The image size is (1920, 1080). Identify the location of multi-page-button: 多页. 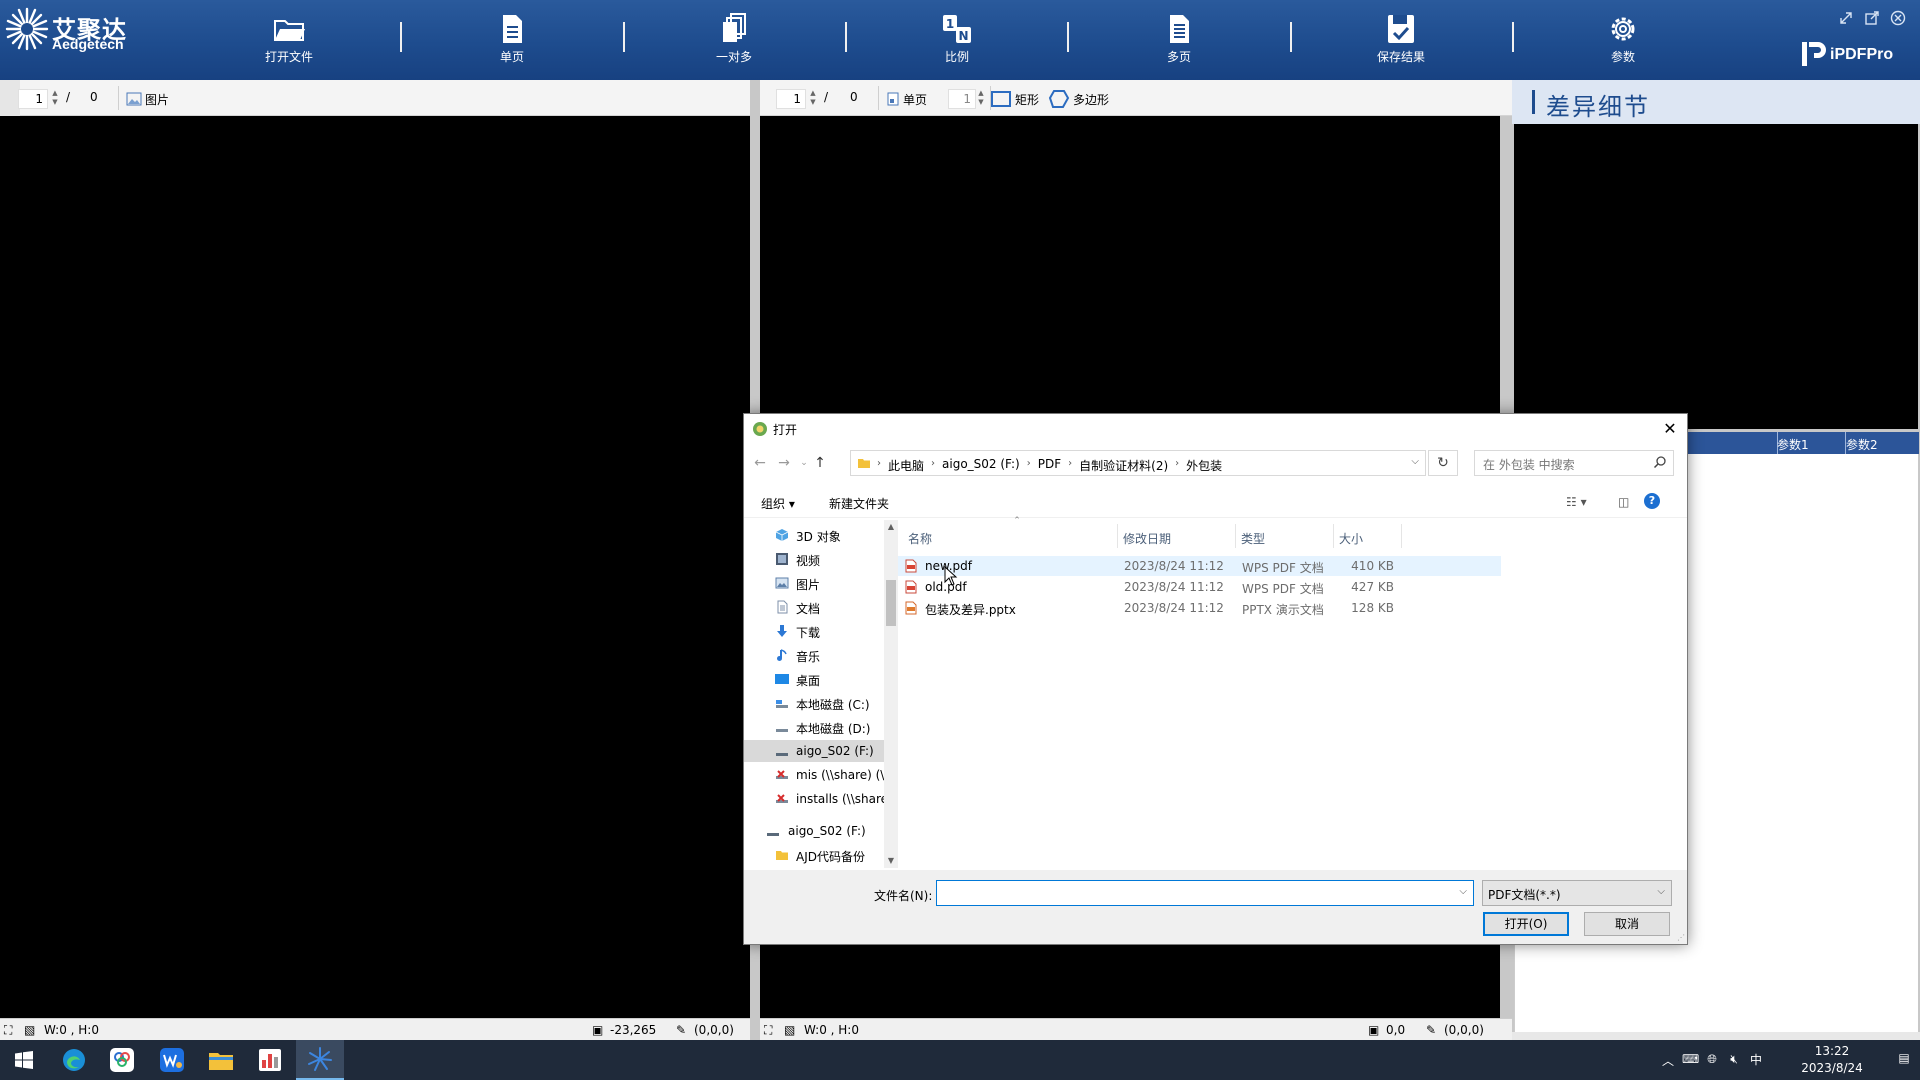
(1179, 40).